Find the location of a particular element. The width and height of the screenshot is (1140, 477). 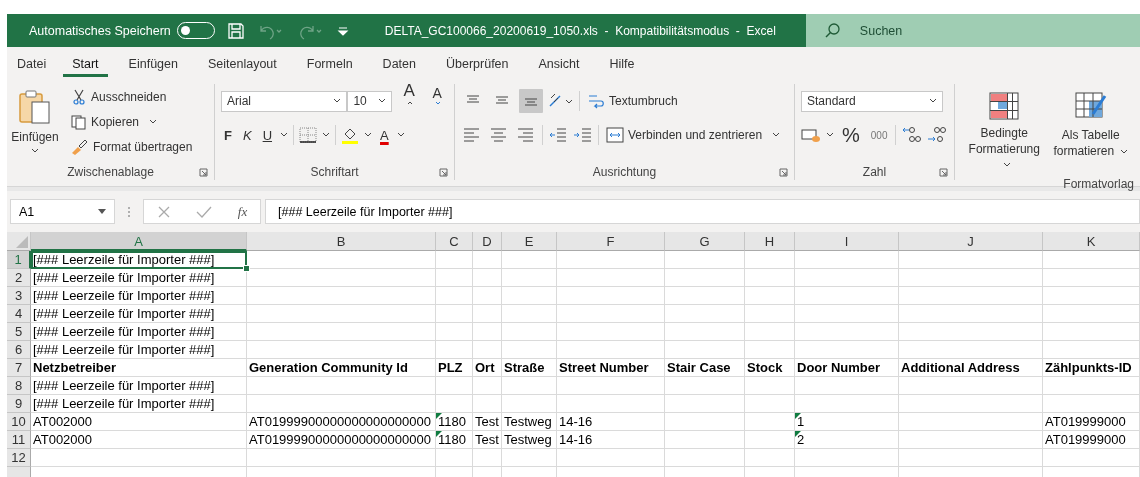

cut-button: Ausschneiden is located at coordinates (132, 97).